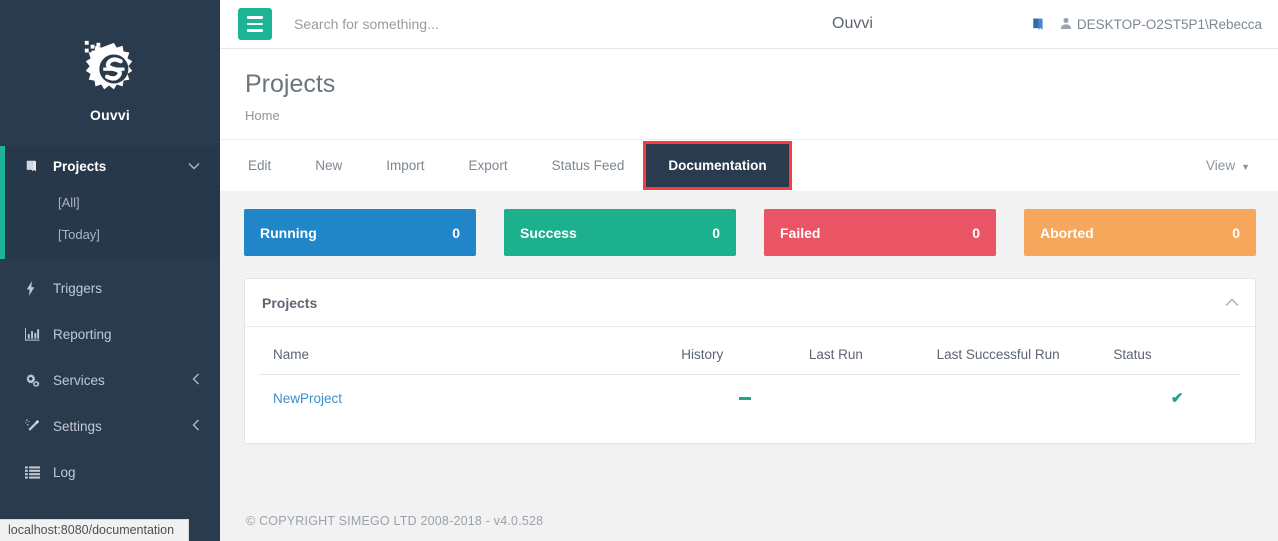  What do you see at coordinates (1025, 358) in the screenshot?
I see `column-header-last-successful-run: Last Successful Run` at bounding box center [1025, 358].